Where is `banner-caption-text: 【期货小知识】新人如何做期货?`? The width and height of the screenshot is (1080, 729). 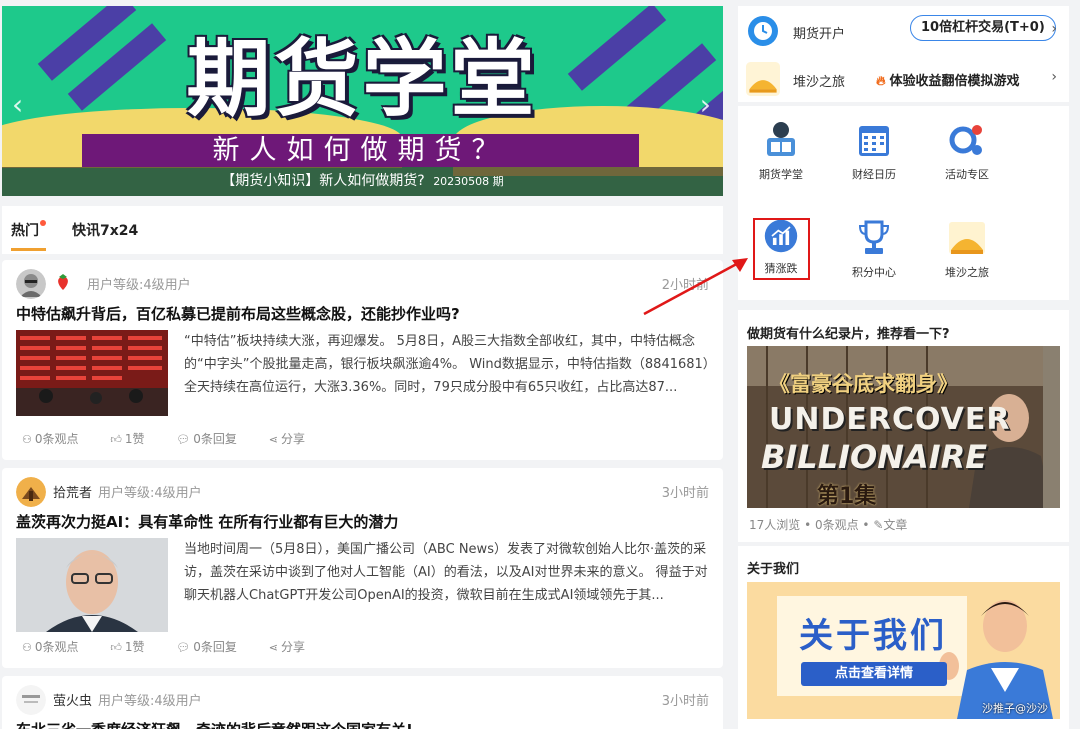
banner-caption-text: 【期货小知识】新人如何做期货? is located at coordinates (323, 181).